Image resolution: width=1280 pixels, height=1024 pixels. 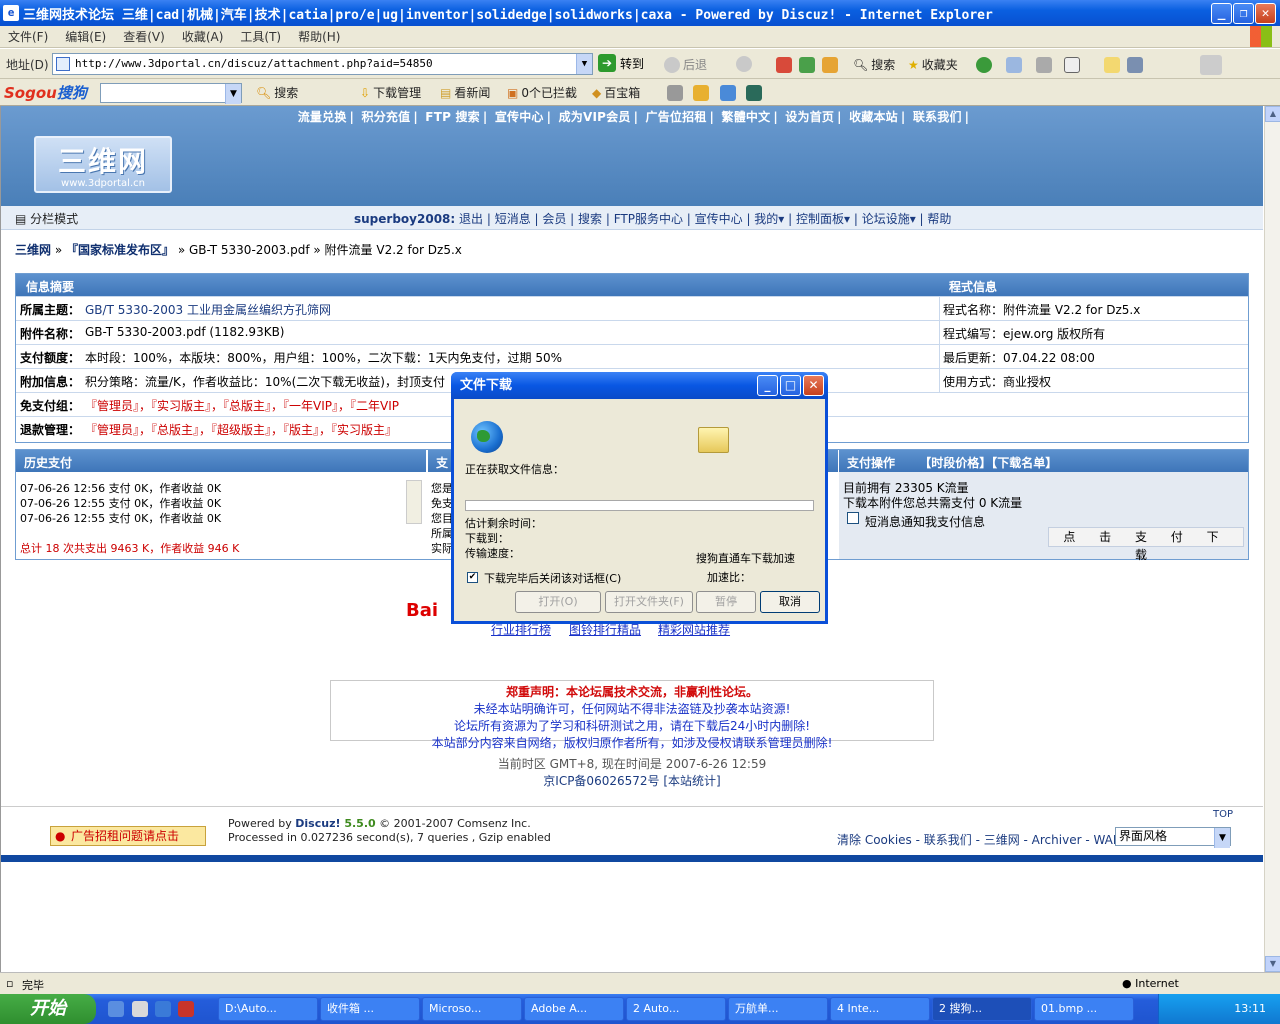 What do you see at coordinates (754, 93) in the screenshot?
I see `tv-icon` at bounding box center [754, 93].